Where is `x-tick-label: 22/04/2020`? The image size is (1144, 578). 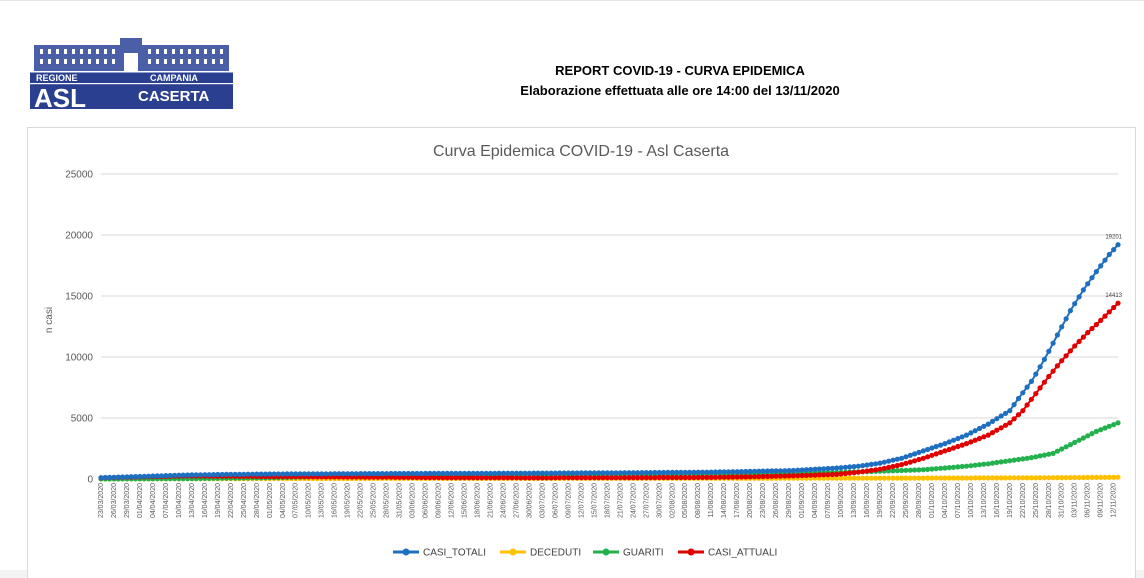
x-tick-label: 22/04/2020 is located at coordinates (231, 500).